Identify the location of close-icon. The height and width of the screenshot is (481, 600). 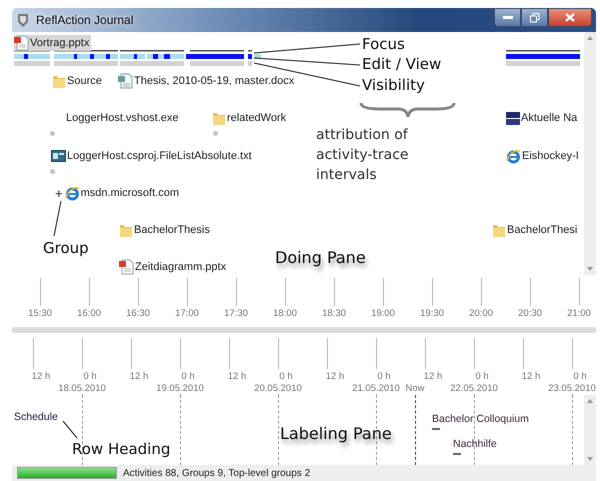
(570, 17).